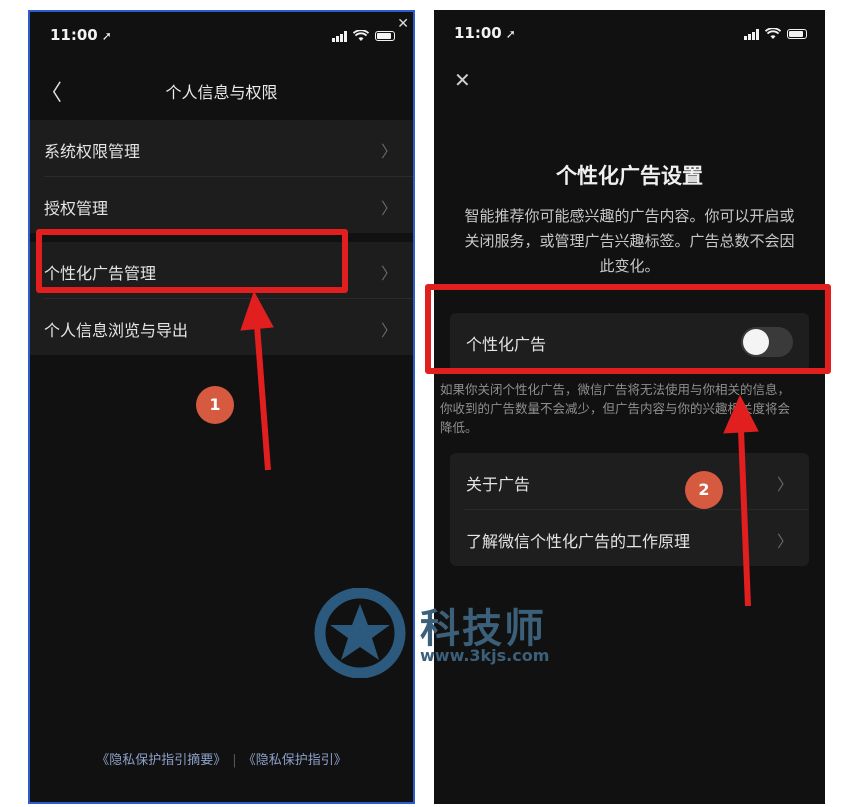  What do you see at coordinates (221, 35) in the screenshot?
I see `status-bar: 11:00 ➚ ✕` at bounding box center [221, 35].